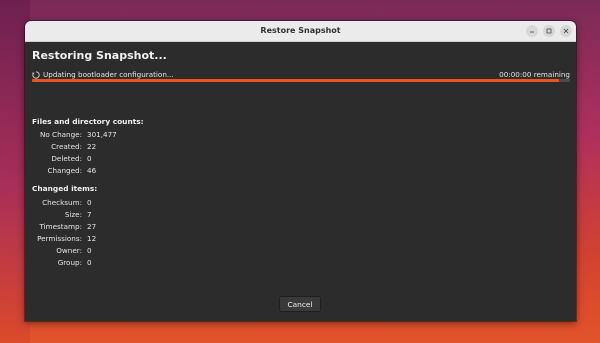  I want to click on cancel-button: Cancel, so click(300, 304).